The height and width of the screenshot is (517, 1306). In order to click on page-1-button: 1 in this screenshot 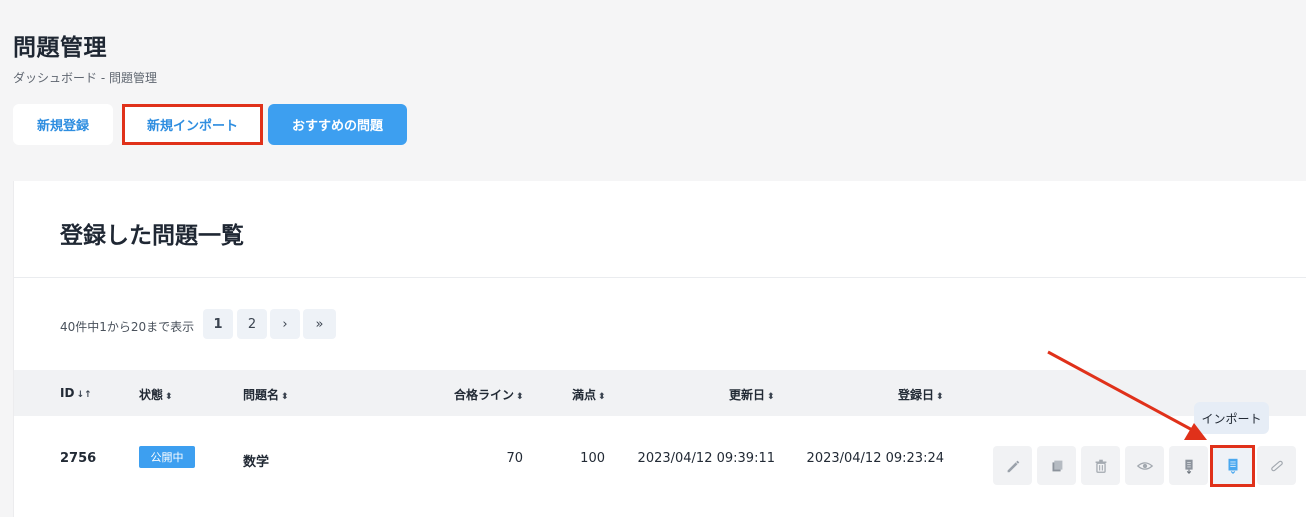, I will do `click(218, 324)`.